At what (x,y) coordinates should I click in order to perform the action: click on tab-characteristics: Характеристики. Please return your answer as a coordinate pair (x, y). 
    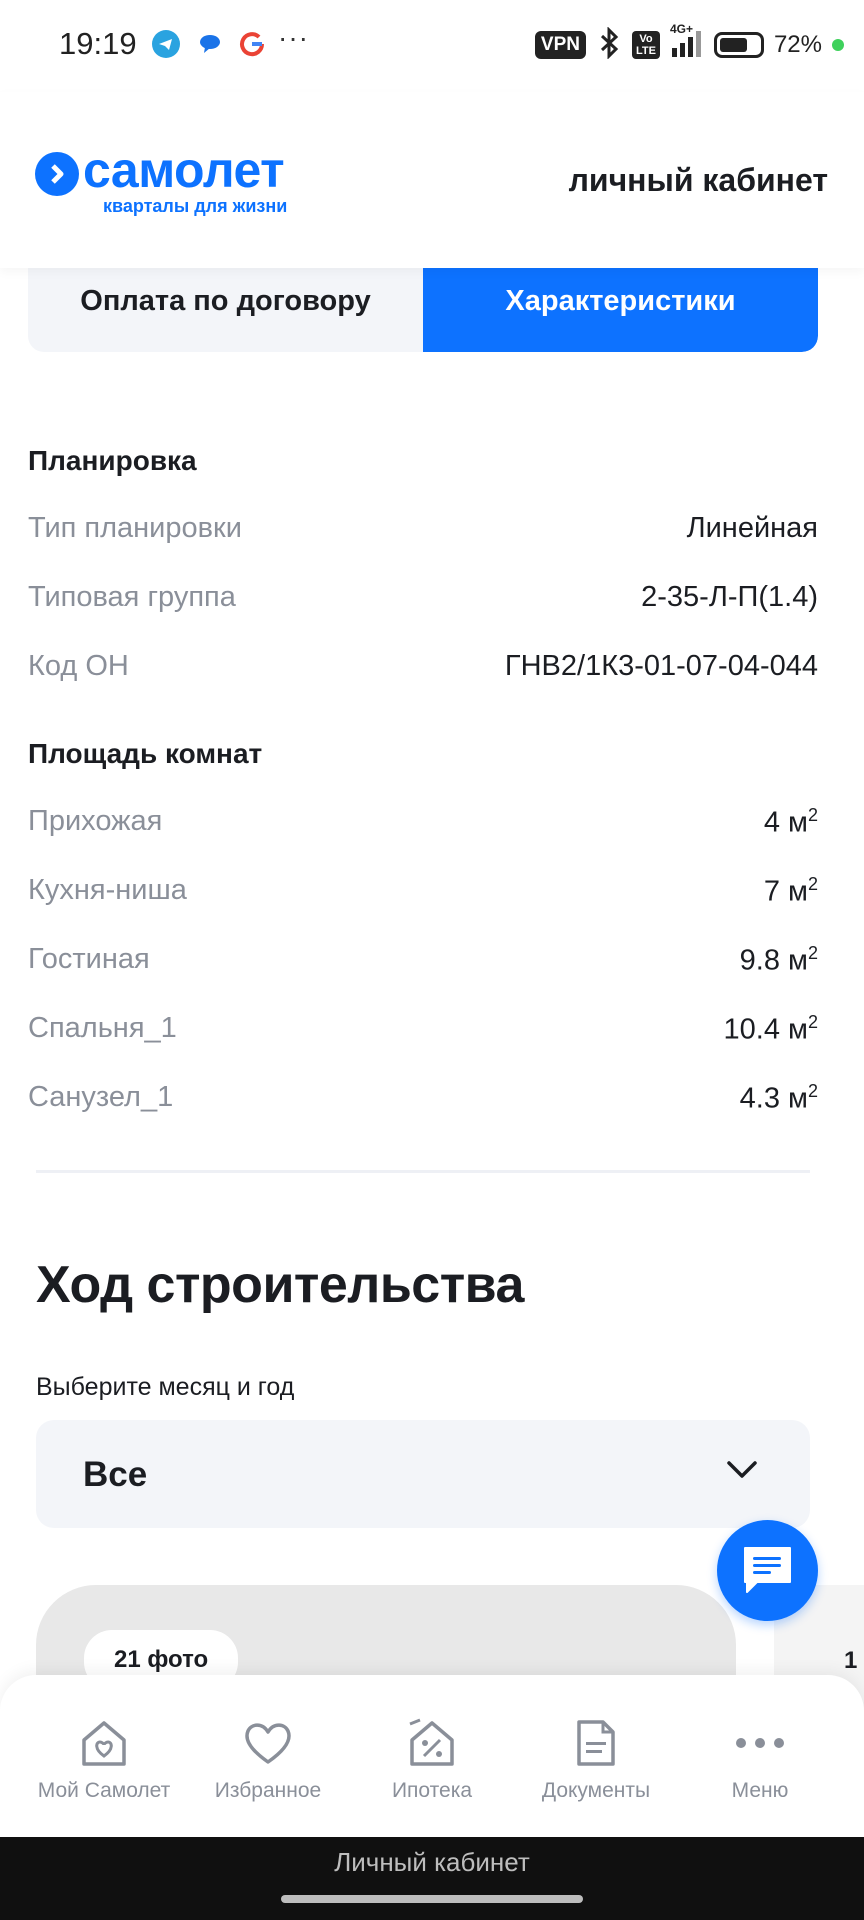
    Looking at the image, I should click on (620, 309).